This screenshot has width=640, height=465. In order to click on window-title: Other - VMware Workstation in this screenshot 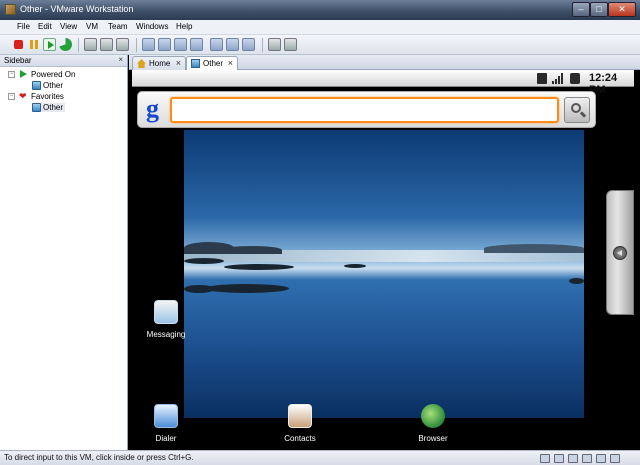, I will do `click(77, 9)`.